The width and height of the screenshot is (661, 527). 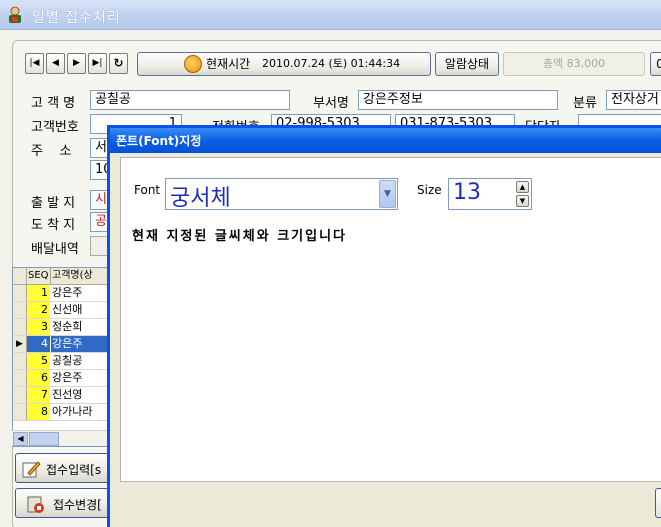 I want to click on prev-icon: ◀, so click(x=55, y=63).